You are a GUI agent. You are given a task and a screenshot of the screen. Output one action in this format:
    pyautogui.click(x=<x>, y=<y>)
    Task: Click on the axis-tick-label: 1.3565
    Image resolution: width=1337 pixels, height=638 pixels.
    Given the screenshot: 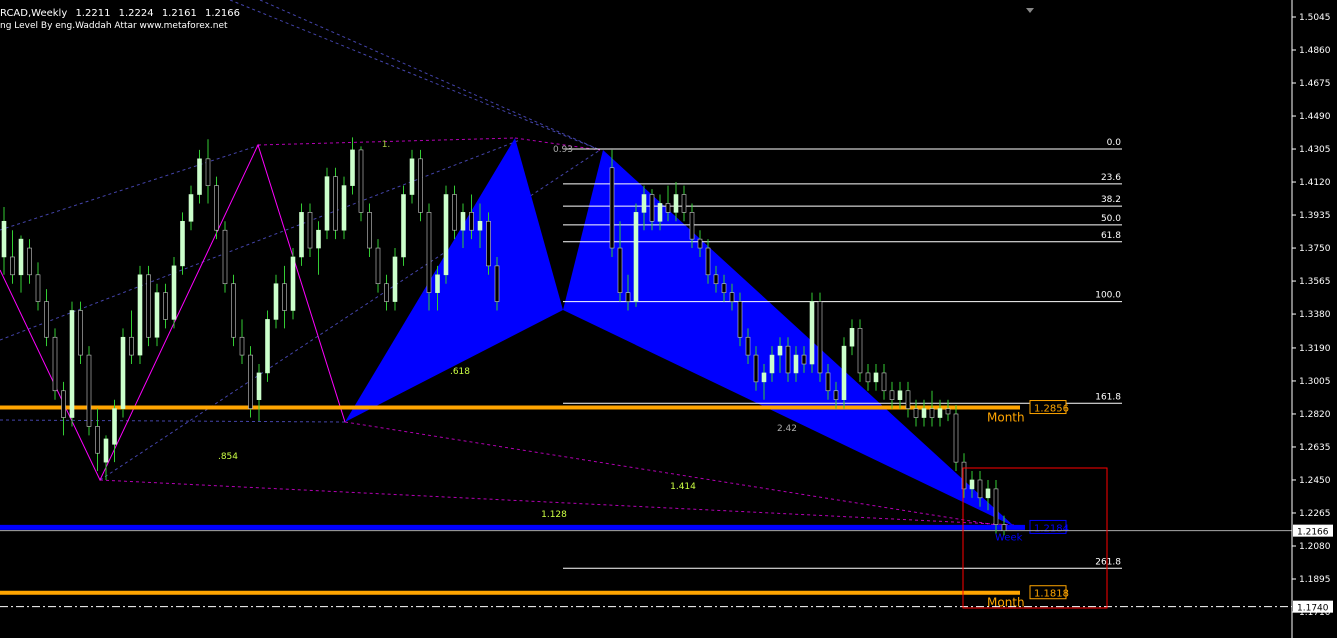 What is the action you would take?
    pyautogui.click(x=1315, y=282)
    